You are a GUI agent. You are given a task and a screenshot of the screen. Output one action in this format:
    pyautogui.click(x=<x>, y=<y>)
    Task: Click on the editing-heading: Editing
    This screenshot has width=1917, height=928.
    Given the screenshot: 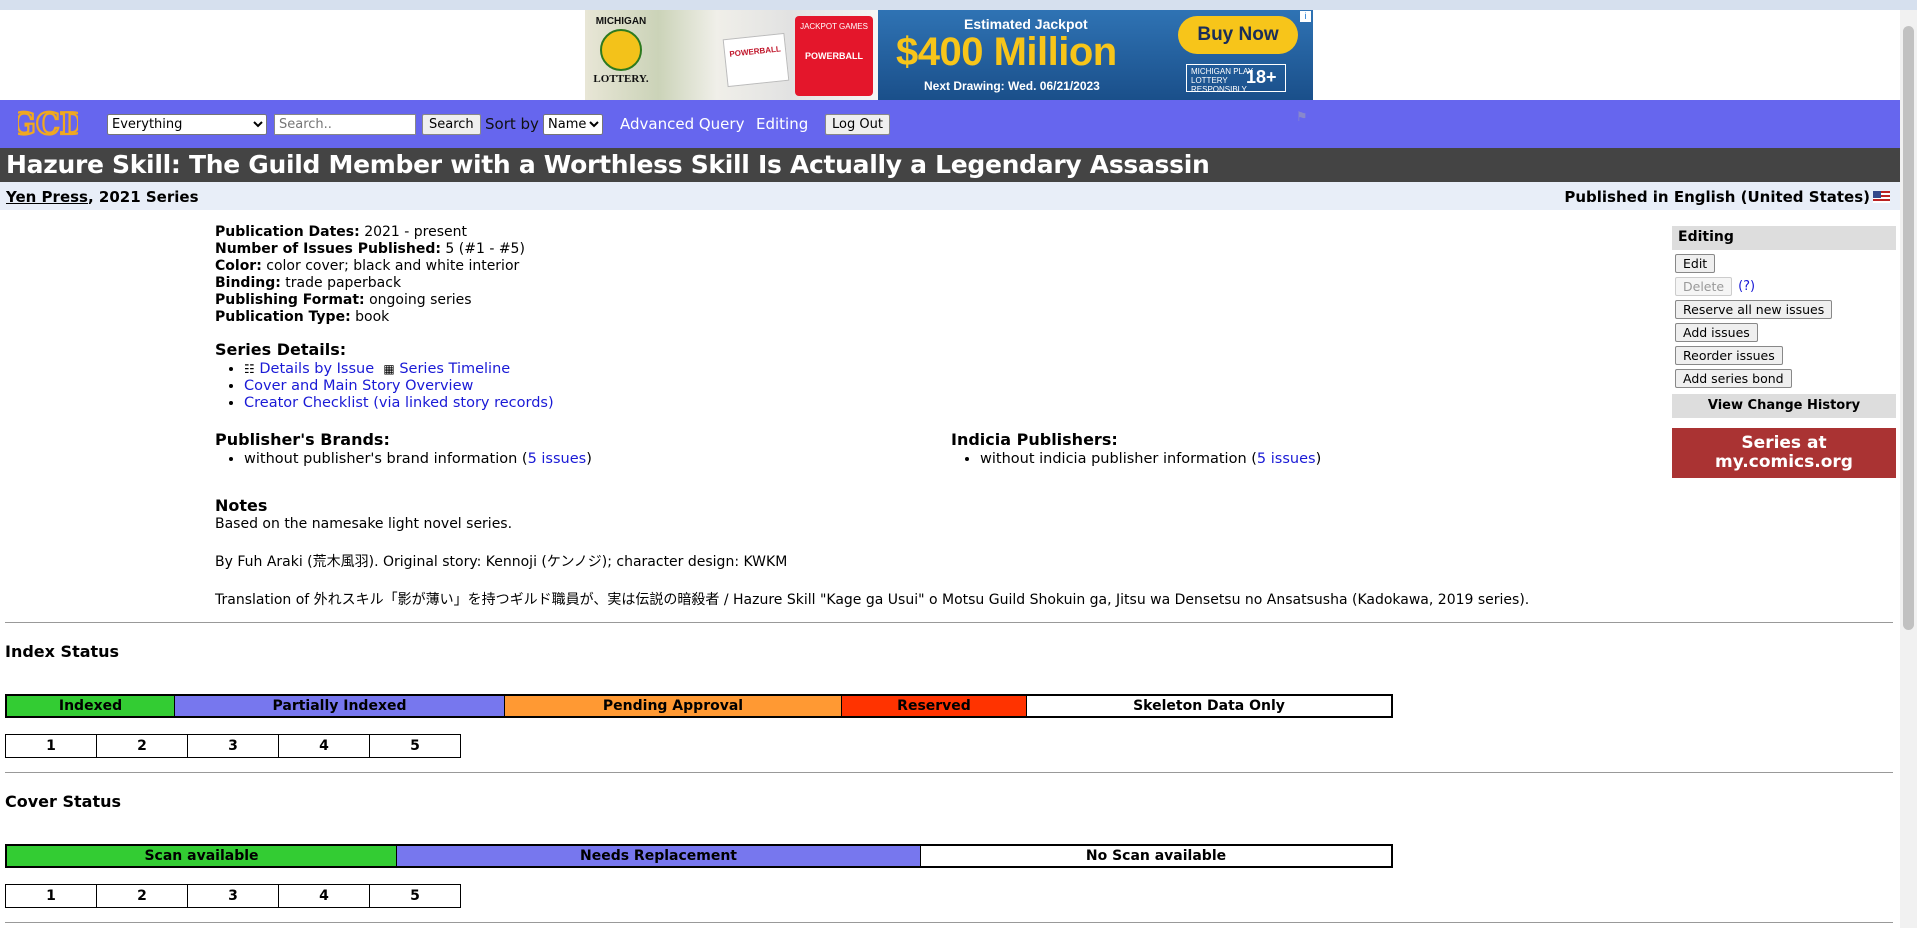 What is the action you would take?
    pyautogui.click(x=1784, y=238)
    